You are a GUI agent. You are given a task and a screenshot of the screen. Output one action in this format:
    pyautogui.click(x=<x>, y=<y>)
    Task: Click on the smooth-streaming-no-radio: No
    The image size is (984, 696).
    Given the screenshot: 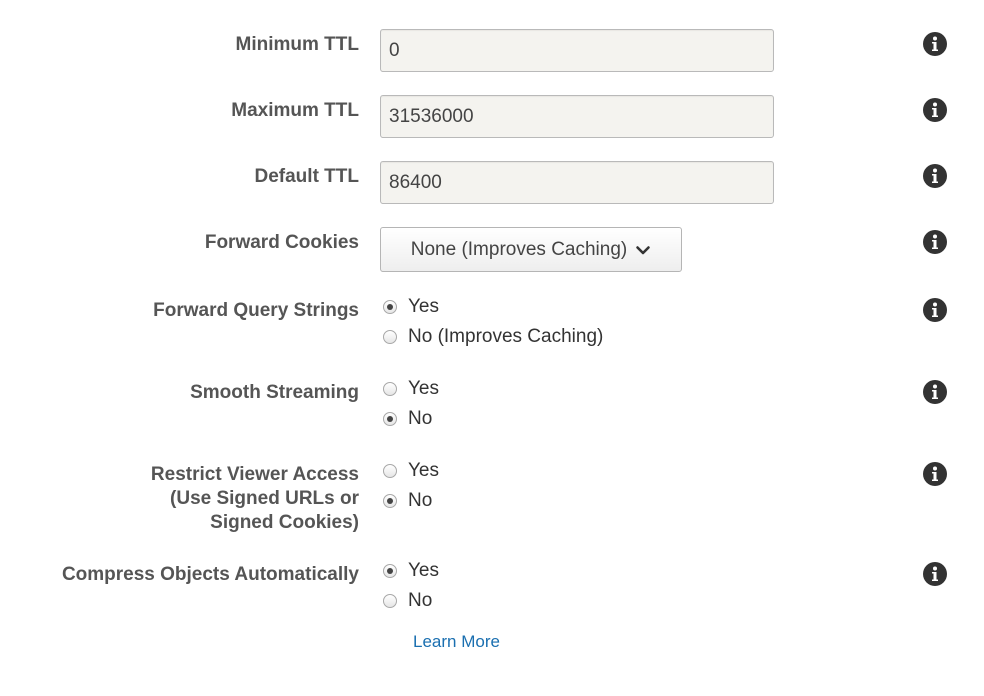 What is the action you would take?
    pyautogui.click(x=407, y=419)
    